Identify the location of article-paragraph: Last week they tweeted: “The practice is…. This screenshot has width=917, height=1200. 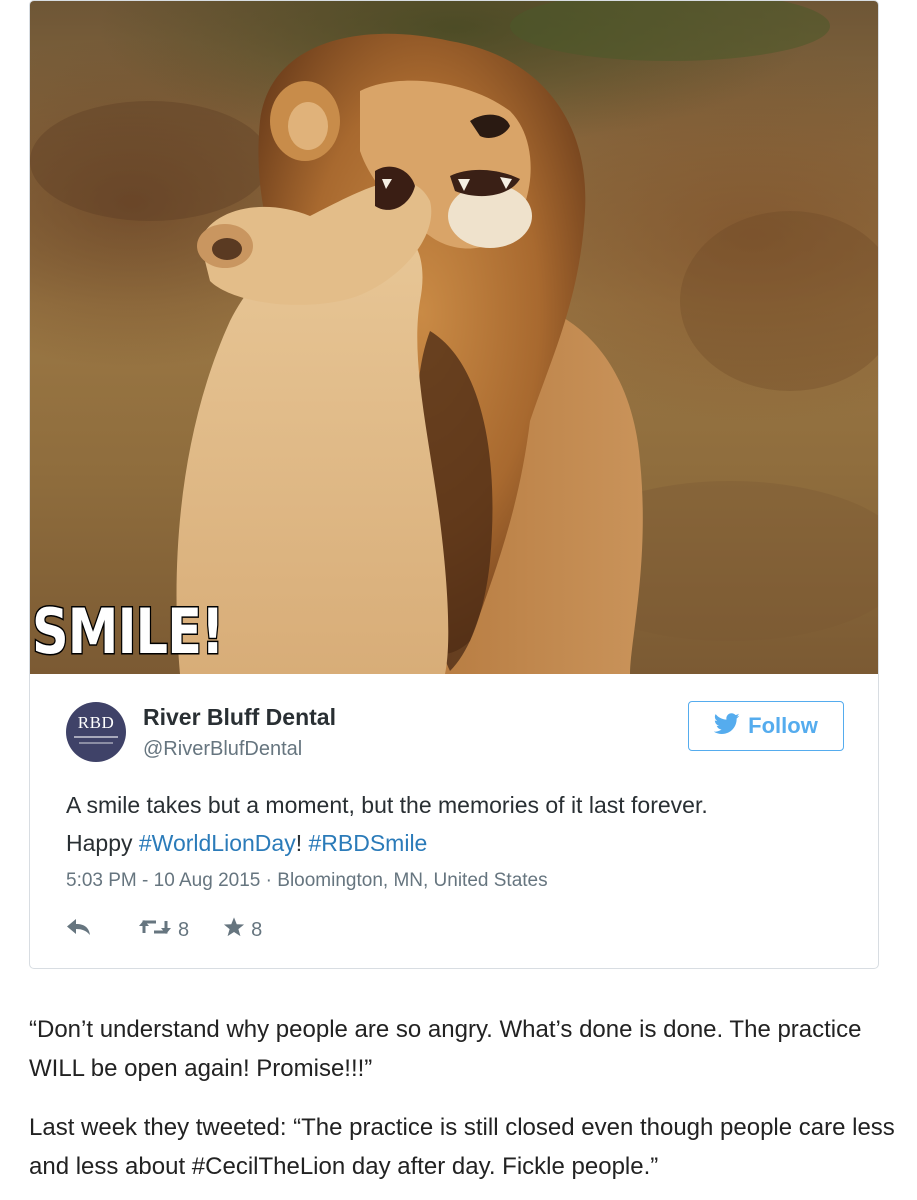
(462, 1147).